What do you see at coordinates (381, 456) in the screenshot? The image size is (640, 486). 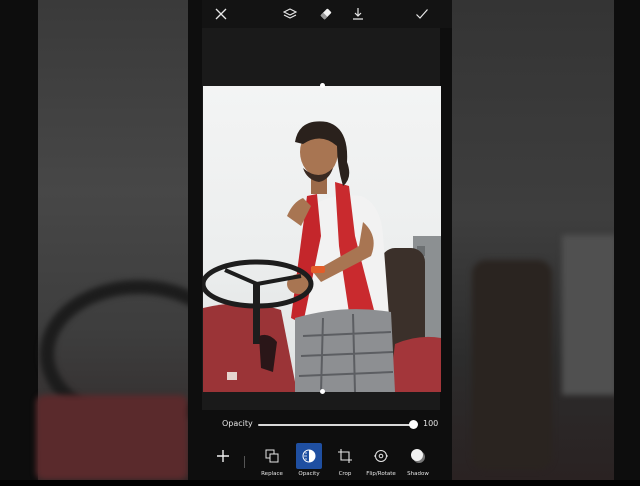 I see `flip-rotate-icon` at bounding box center [381, 456].